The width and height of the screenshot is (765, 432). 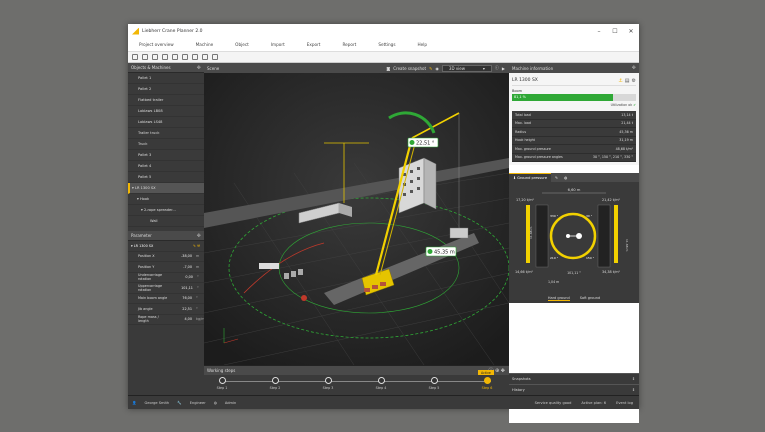 I want to click on tree-item: ▾ Hook, so click(x=166, y=199).